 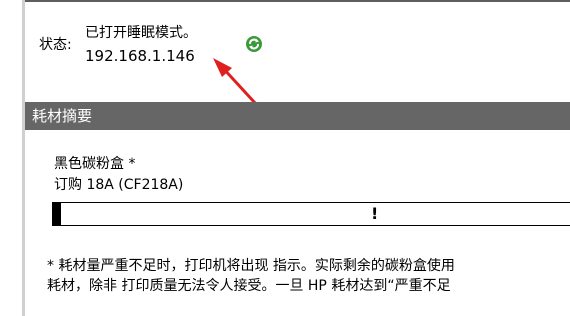 What do you see at coordinates (95, 164) in the screenshot?
I see `supply-name: 黑色碳粉盒 *` at bounding box center [95, 164].